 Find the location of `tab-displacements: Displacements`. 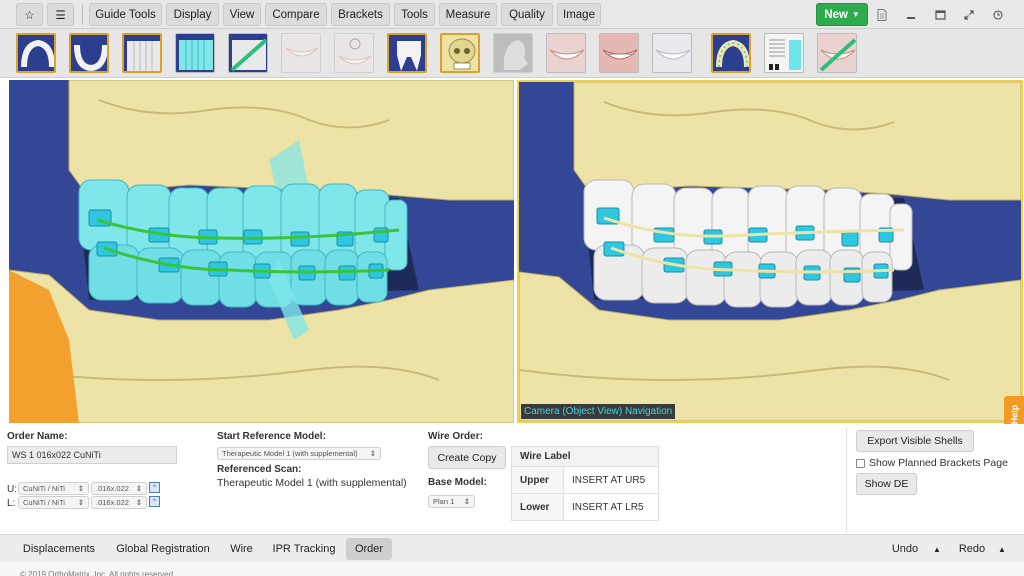

tab-displacements: Displacements is located at coordinates (59, 549).